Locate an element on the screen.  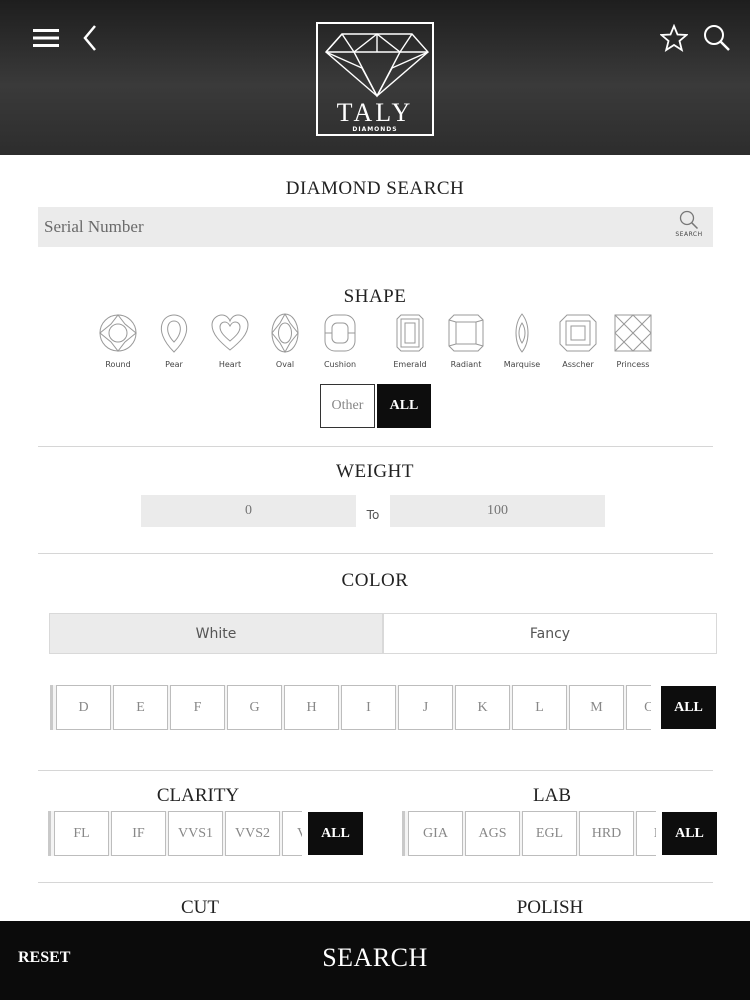
clarity-grade-scroller: FL IF VVS1 VVS2 VS1 is located at coordinates (175, 833).